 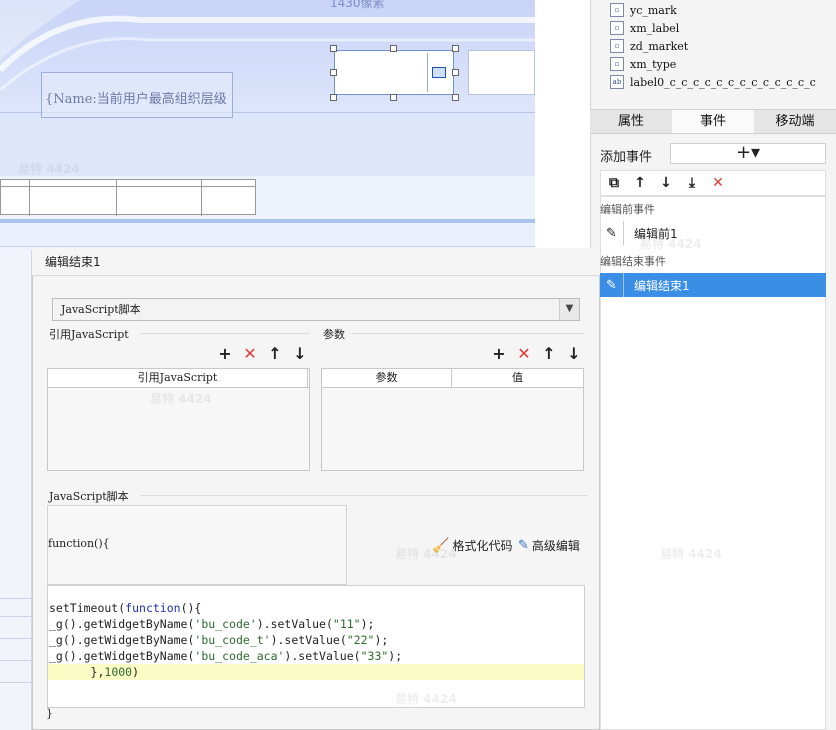 I want to click on canvas-left-strip, so click(x=16, y=490).